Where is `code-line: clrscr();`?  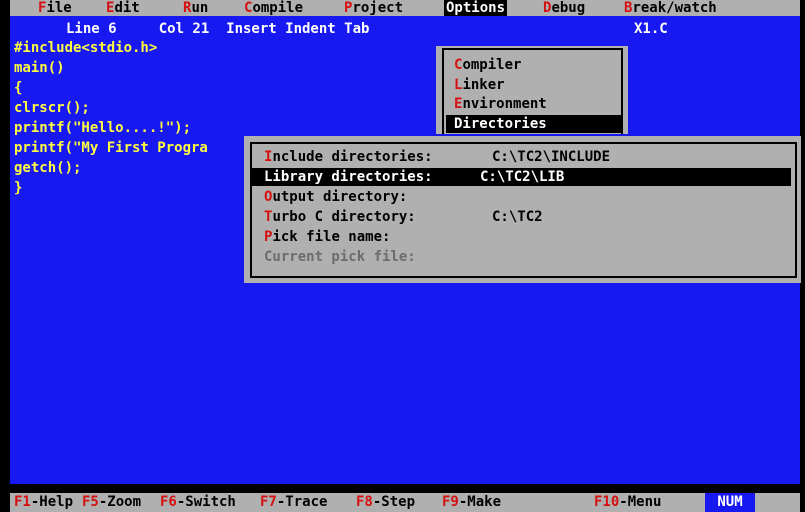 code-line: clrscr(); is located at coordinates (52, 108).